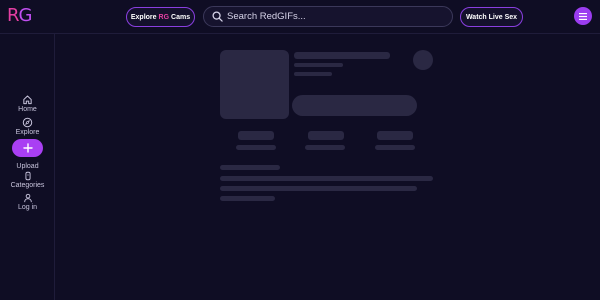  Describe the element at coordinates (254, 84) in the screenshot. I see `skeleton-avatar` at that location.